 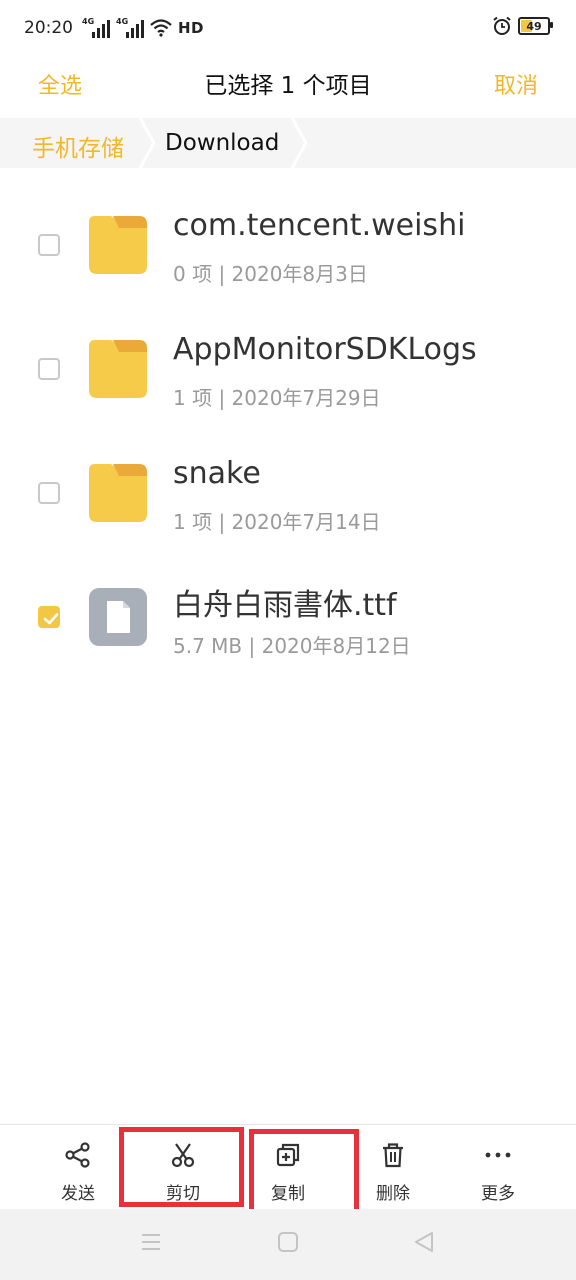 What do you see at coordinates (502, 25) in the screenshot?
I see `alarm-icon` at bounding box center [502, 25].